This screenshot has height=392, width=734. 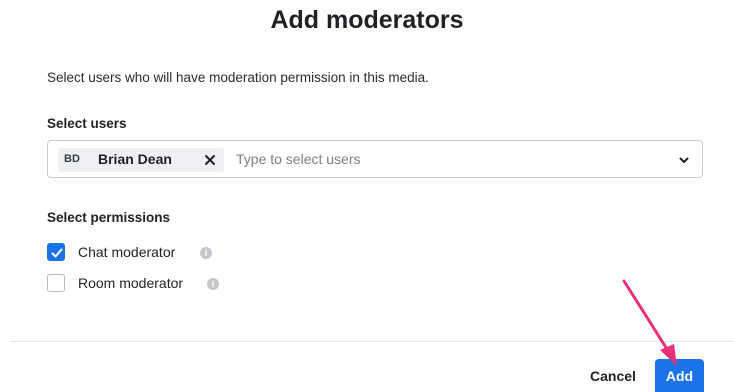 I want to click on room-moderator-checkbox, so click(x=56, y=283).